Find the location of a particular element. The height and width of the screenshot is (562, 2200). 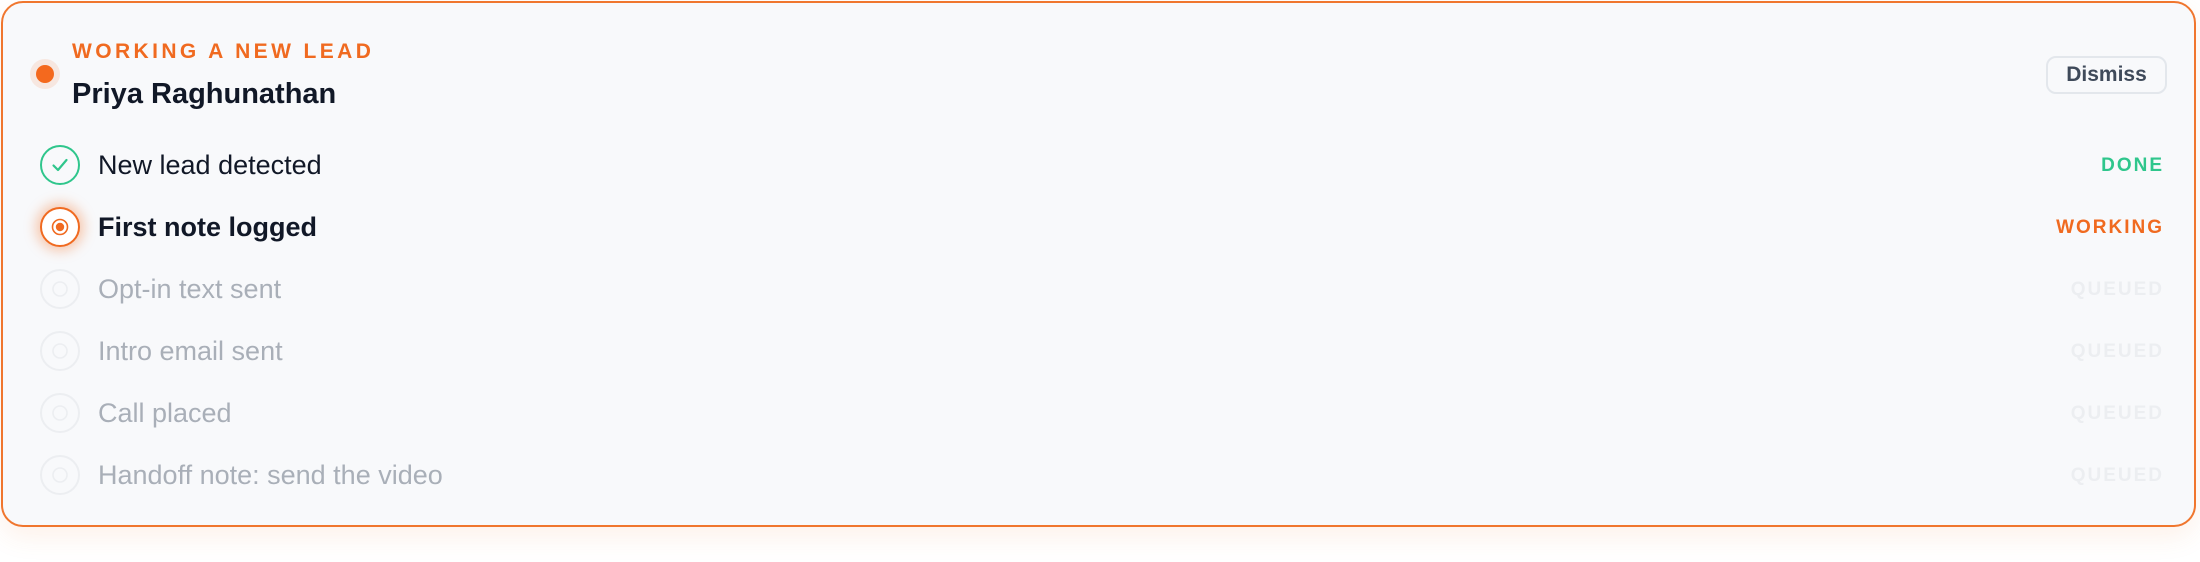

step-row-opt-in-text-sent: Opt-in text sent QUEUED is located at coordinates (1100, 289).